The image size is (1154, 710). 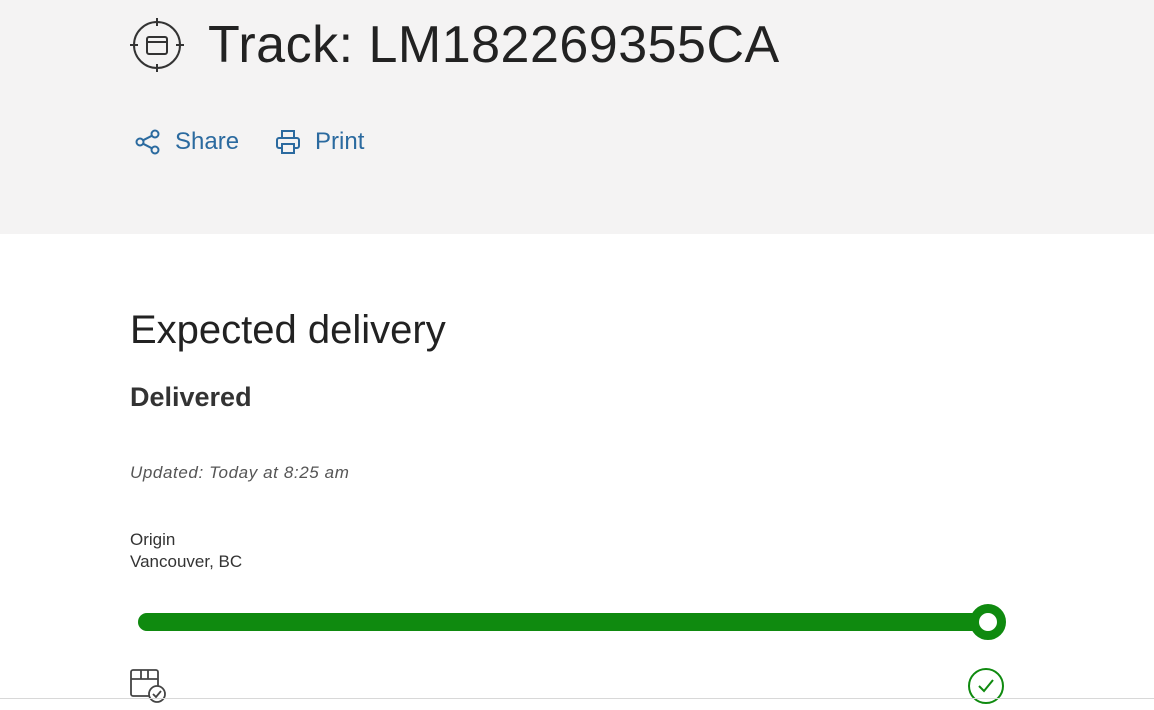 I want to click on origin-value: Vancouver, BC, so click(x=186, y=561).